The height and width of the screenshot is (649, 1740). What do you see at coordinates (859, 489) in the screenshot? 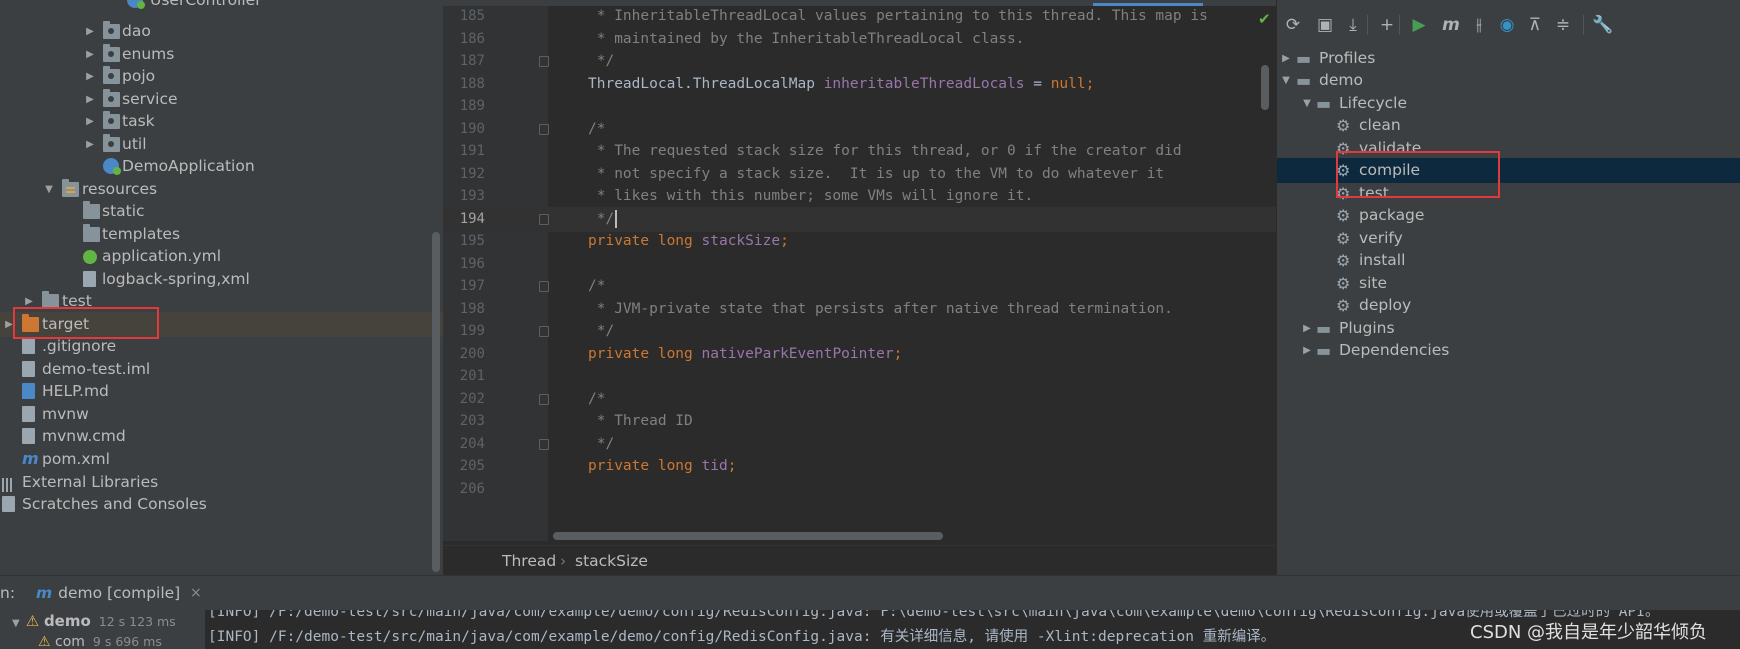
I see `code-line: 206` at bounding box center [859, 489].